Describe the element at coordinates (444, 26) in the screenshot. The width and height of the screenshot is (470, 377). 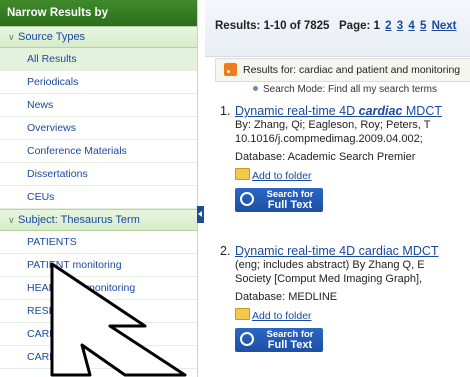
I see `next-page-link: Next` at that location.